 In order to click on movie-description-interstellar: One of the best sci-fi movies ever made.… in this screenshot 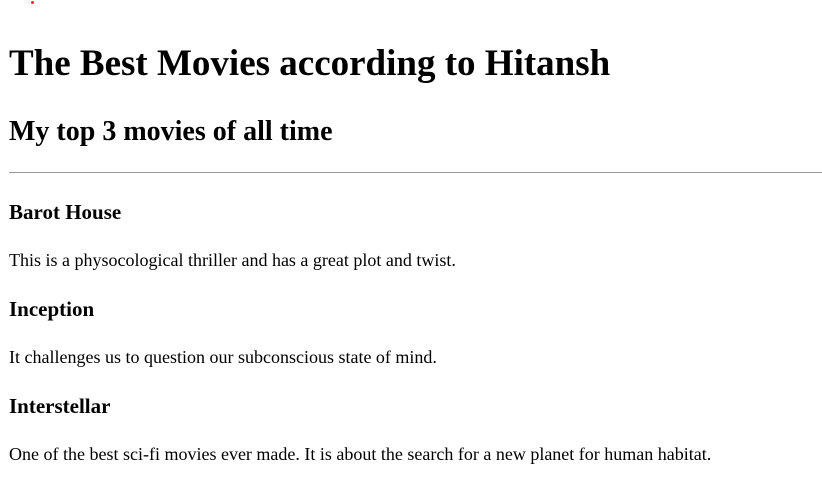, I will do `click(360, 454)`.